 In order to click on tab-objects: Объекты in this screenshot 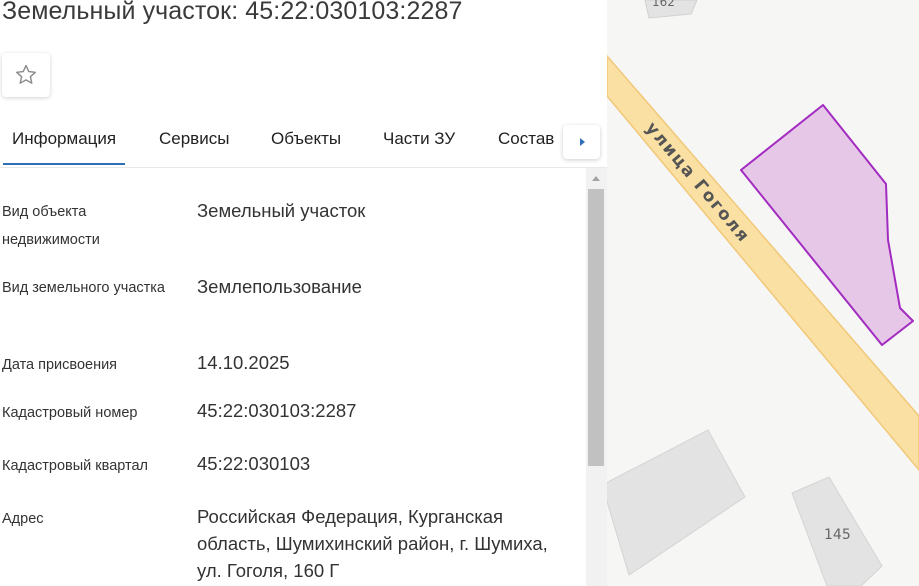, I will do `click(306, 139)`.